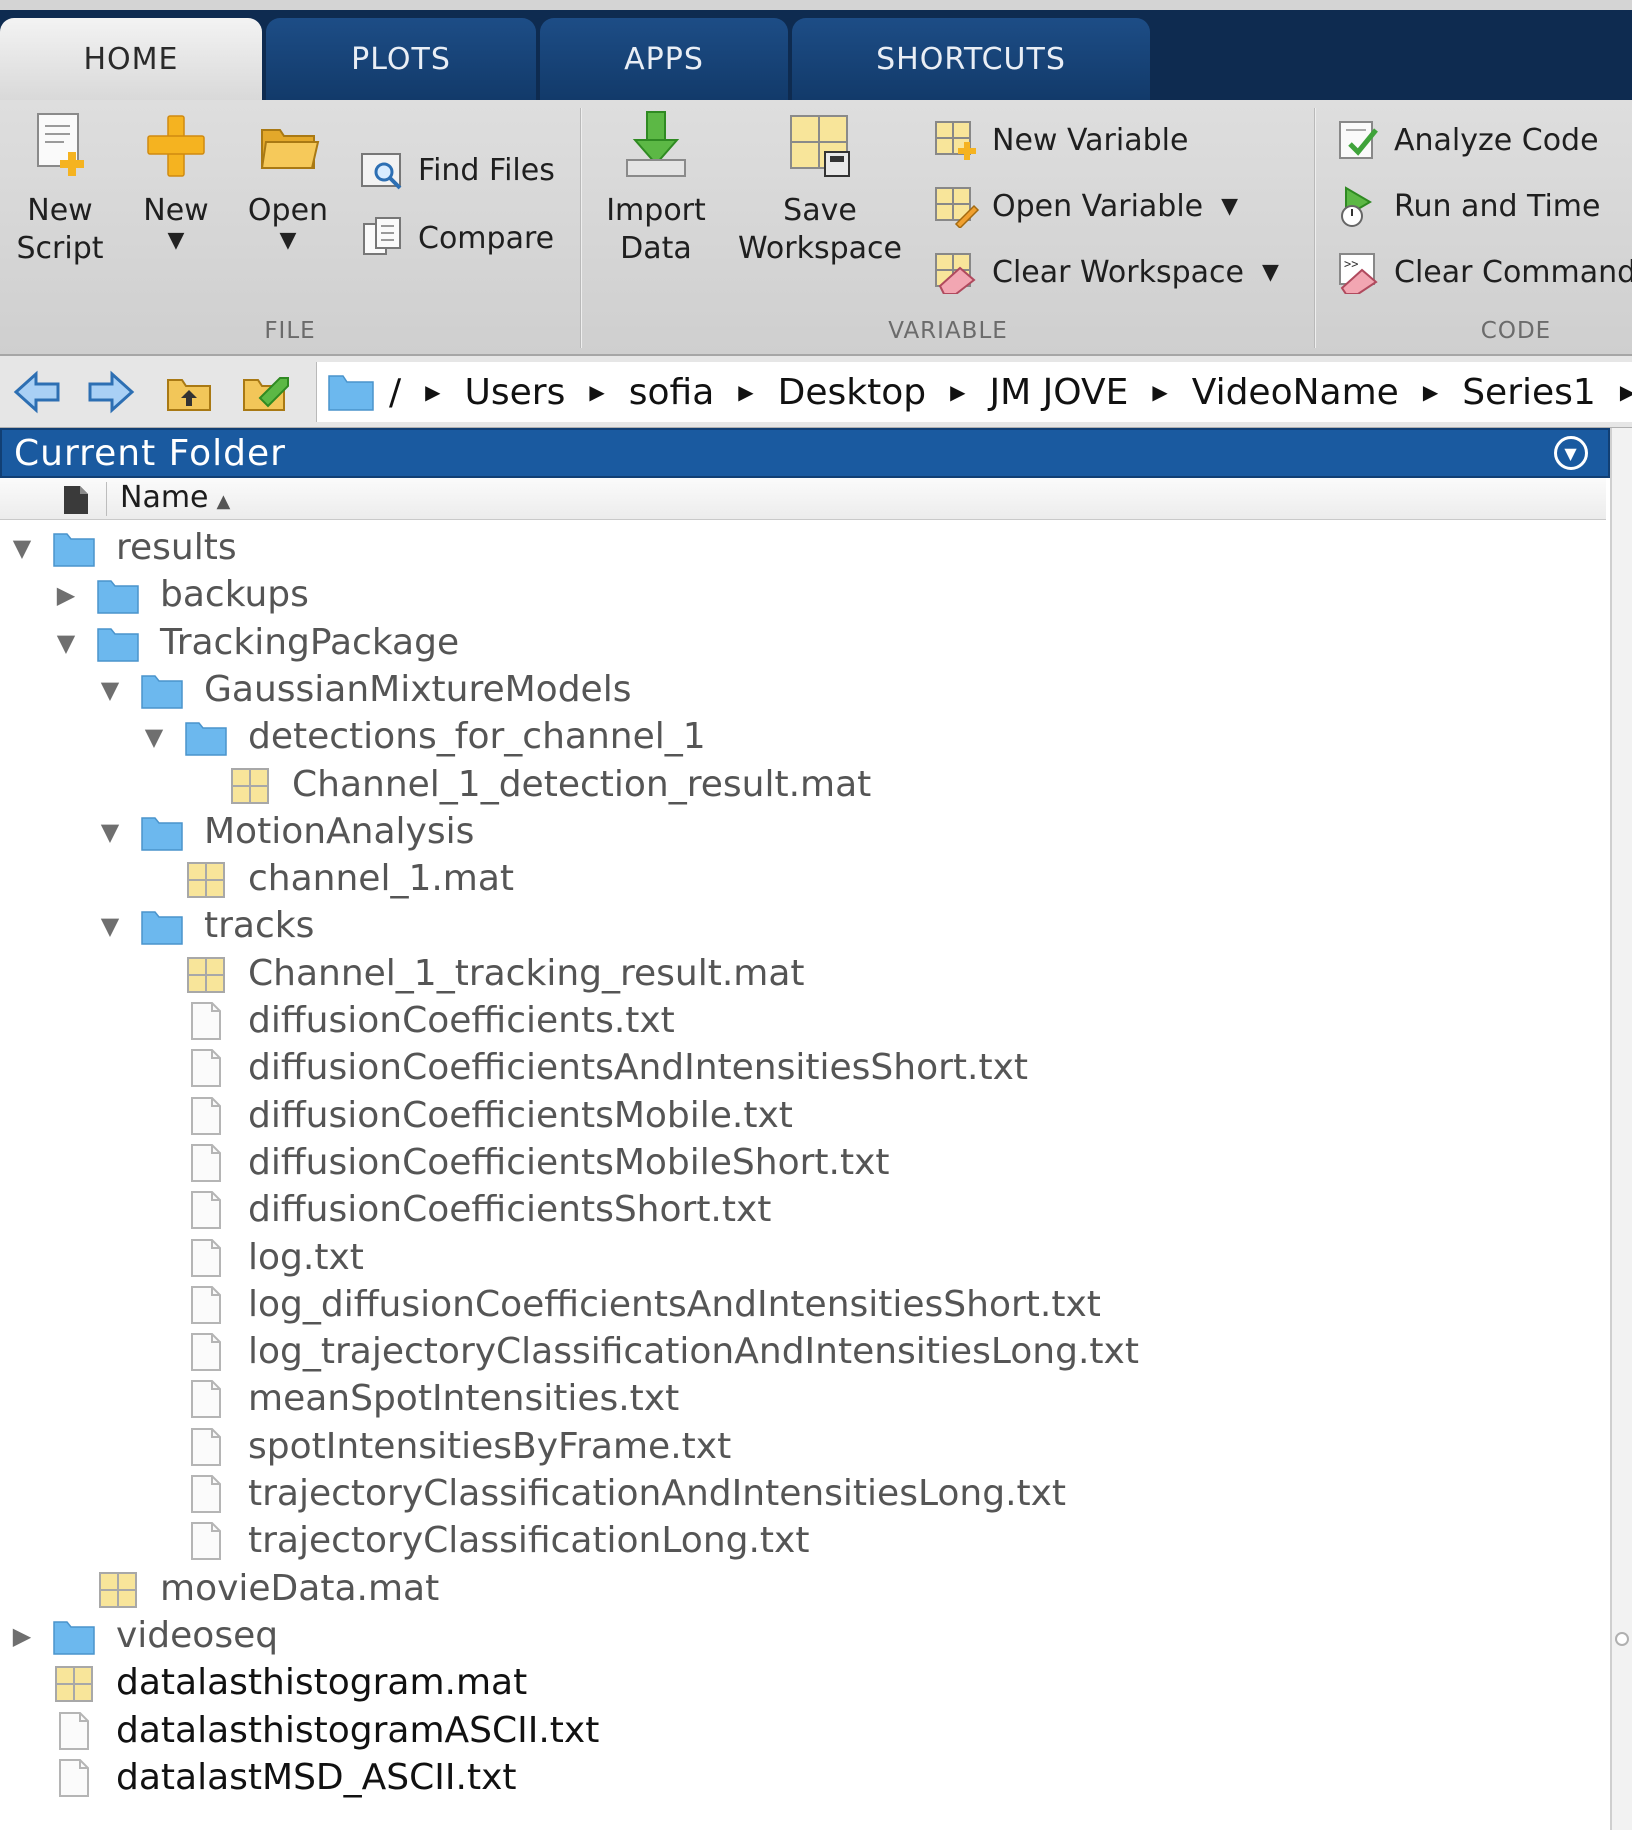  Describe the element at coordinates (1270, 272) in the screenshot. I see `clear-workspace-dropdown-arrow-icon: ▼` at that location.